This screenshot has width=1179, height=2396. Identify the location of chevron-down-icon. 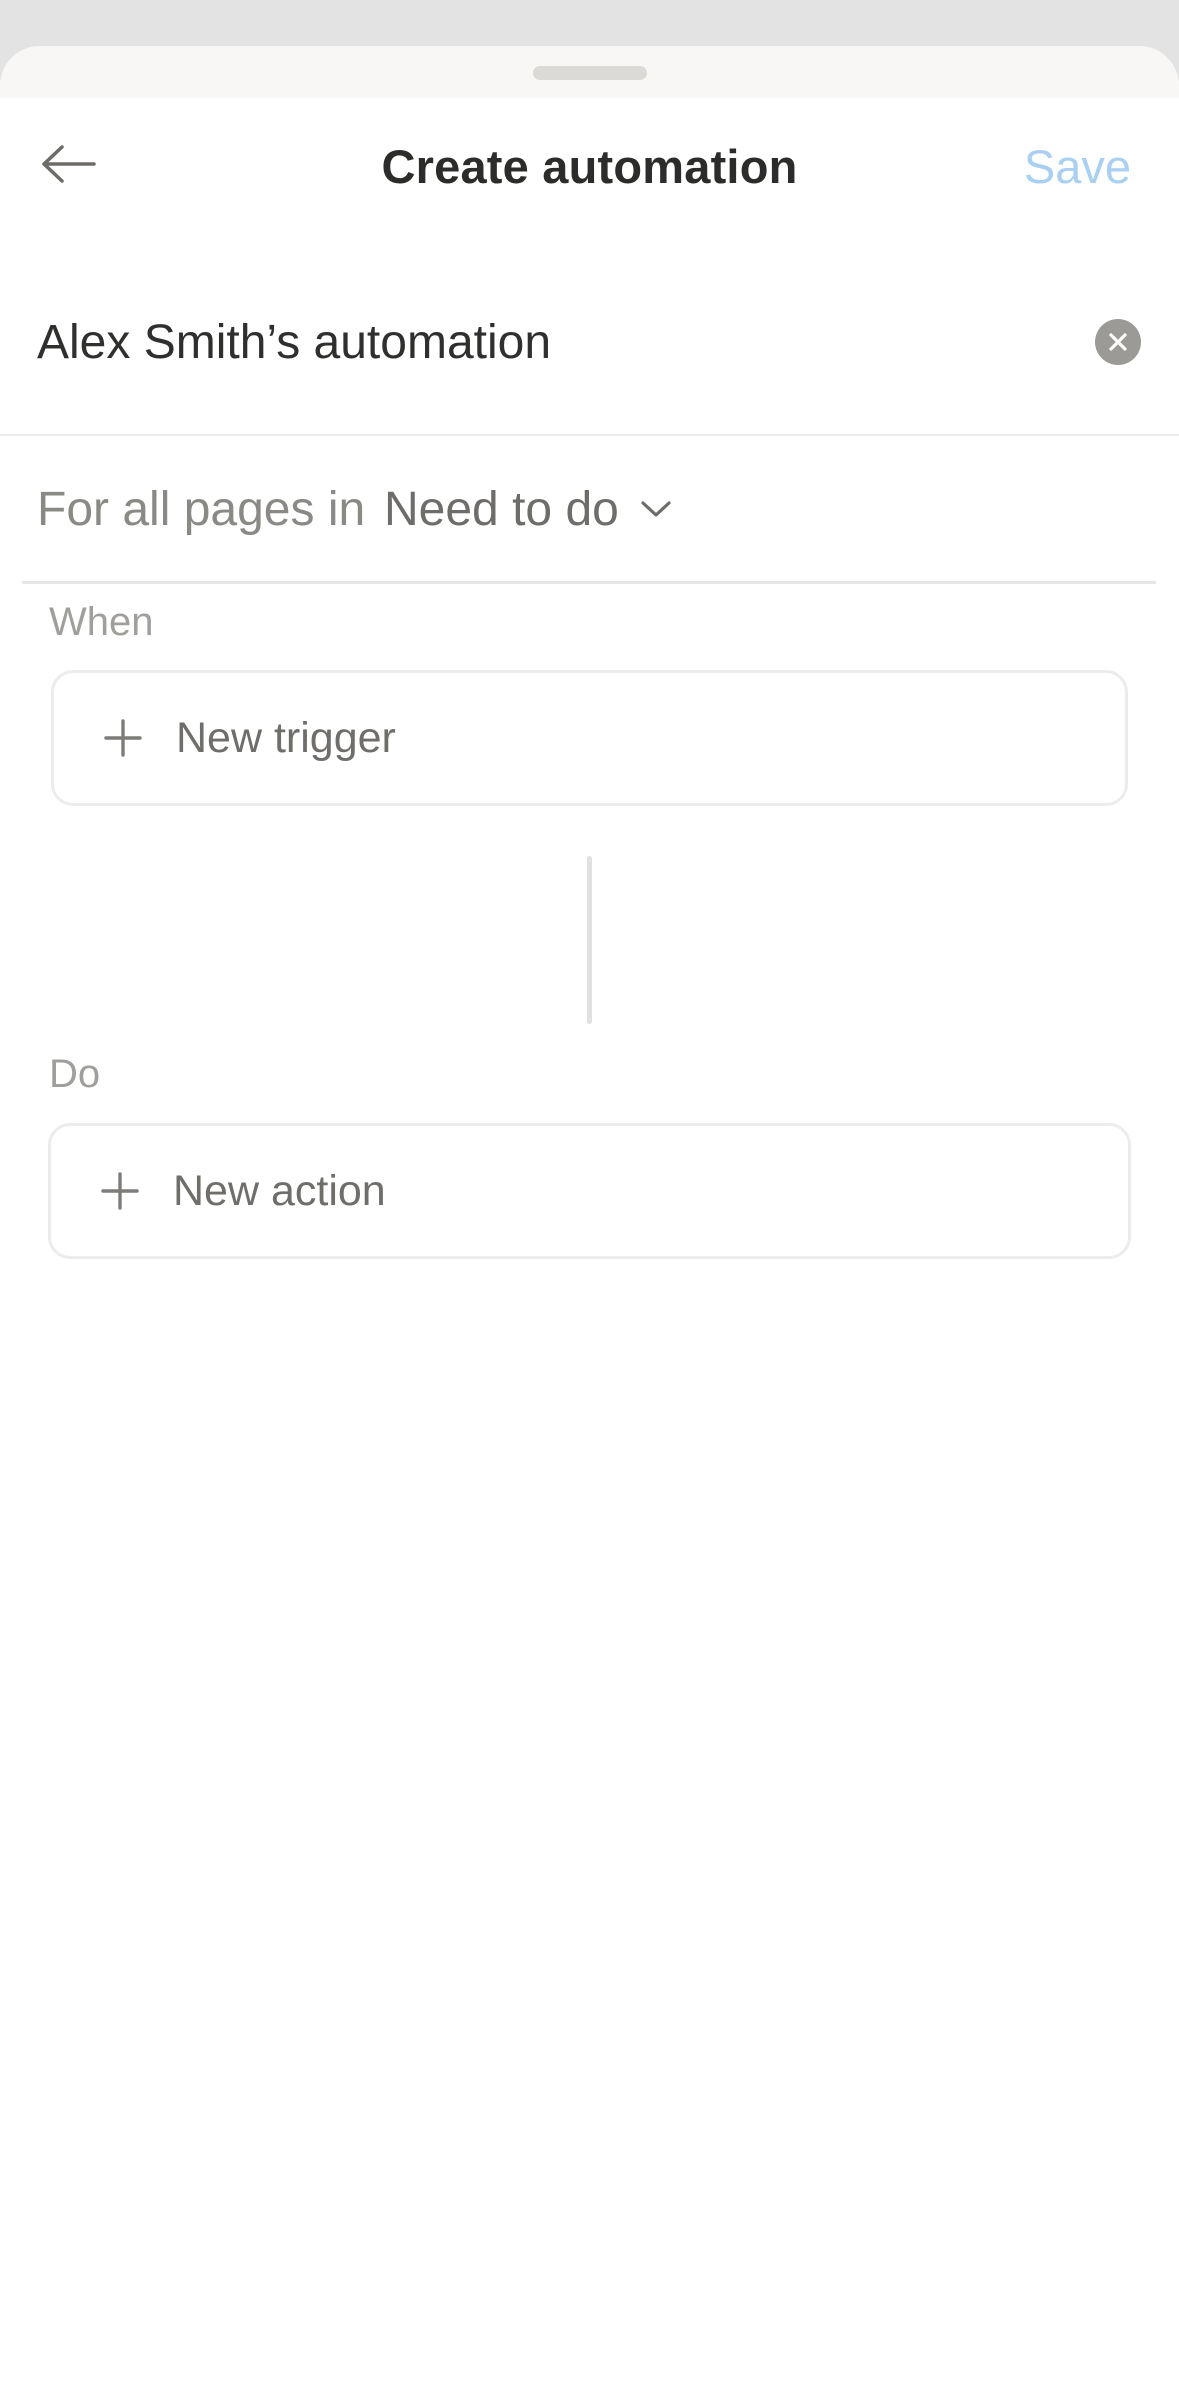
(656, 509).